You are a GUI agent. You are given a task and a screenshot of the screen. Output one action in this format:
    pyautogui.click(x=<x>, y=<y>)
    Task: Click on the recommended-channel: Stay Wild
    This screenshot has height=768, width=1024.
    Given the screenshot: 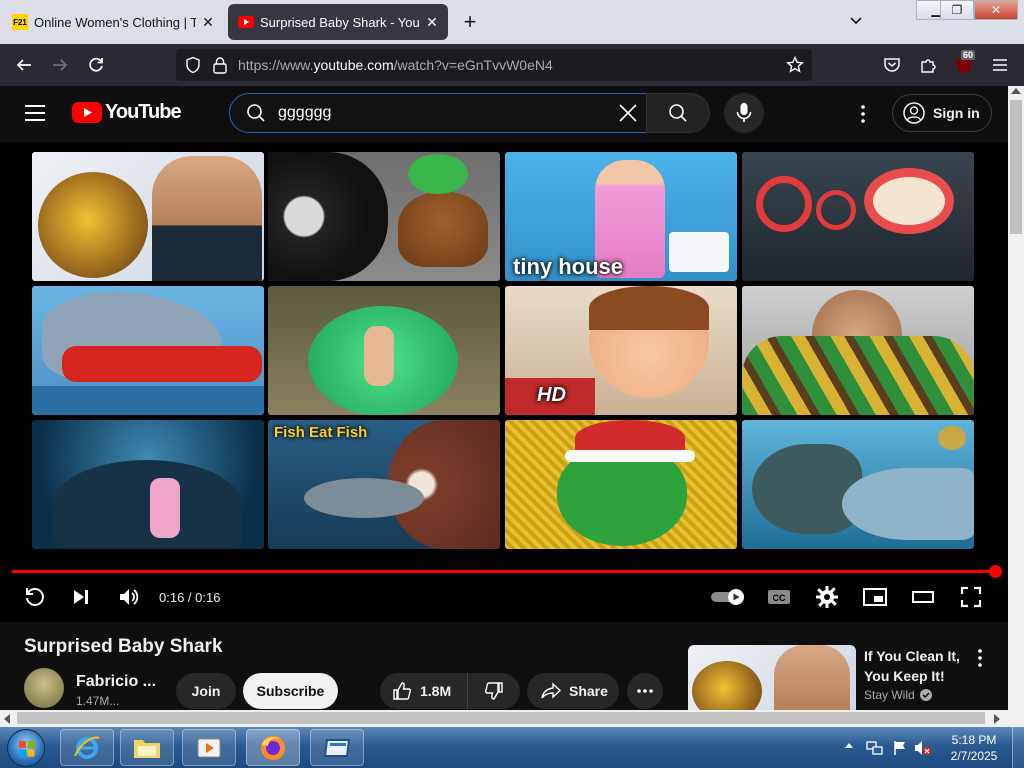 What is the action you would take?
    pyautogui.click(x=898, y=695)
    